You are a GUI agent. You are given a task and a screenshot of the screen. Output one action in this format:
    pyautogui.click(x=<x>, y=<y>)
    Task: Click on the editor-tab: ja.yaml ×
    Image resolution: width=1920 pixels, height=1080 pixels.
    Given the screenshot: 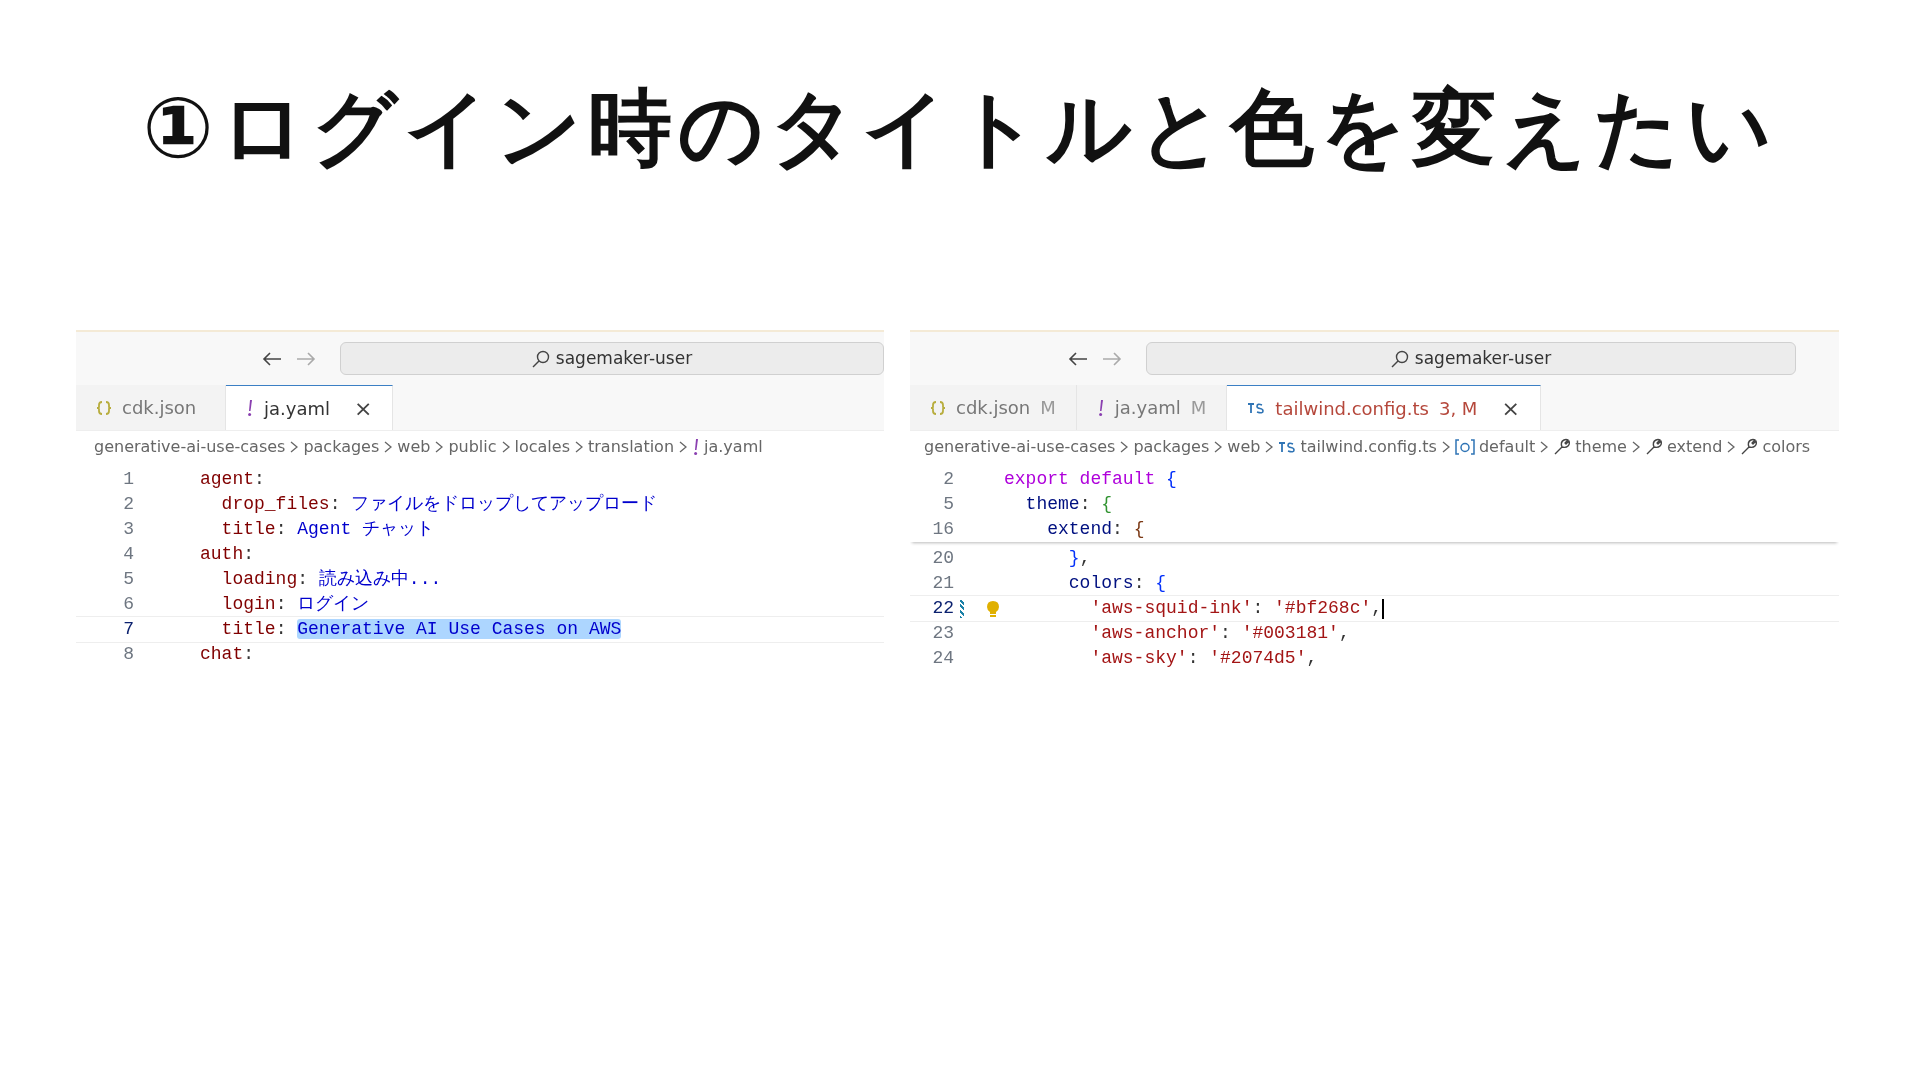 What is the action you would take?
    pyautogui.click(x=310, y=407)
    